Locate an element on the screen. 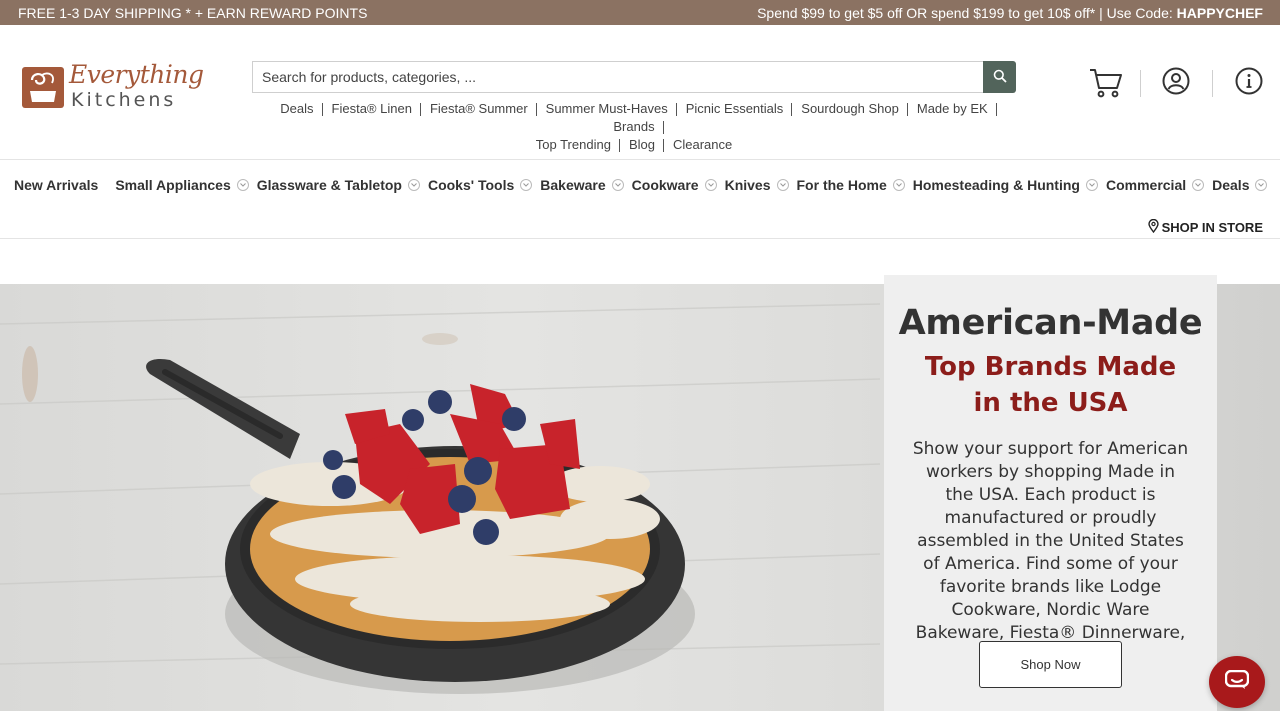 The image size is (1280, 711). category-label: Knives is located at coordinates (747, 185).